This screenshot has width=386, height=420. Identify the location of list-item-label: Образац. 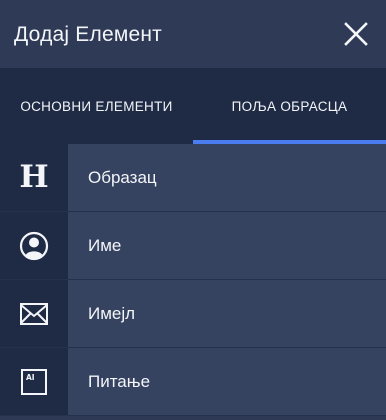
(227, 177).